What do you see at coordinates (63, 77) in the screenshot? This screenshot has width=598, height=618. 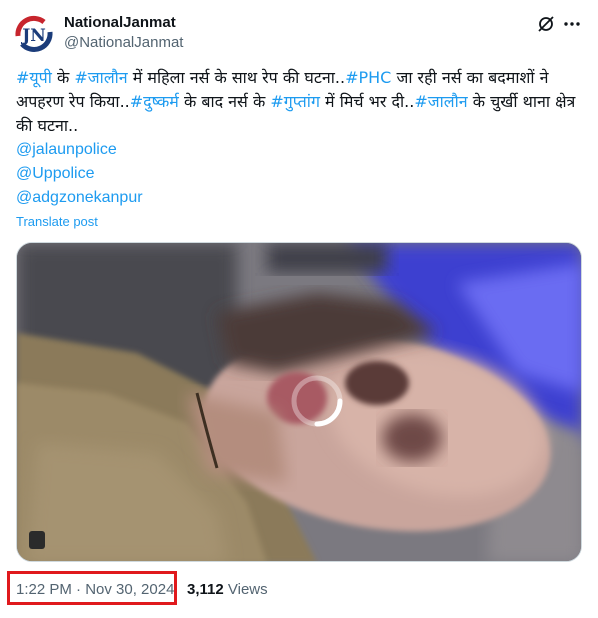 I see `tweet-segment: के` at bounding box center [63, 77].